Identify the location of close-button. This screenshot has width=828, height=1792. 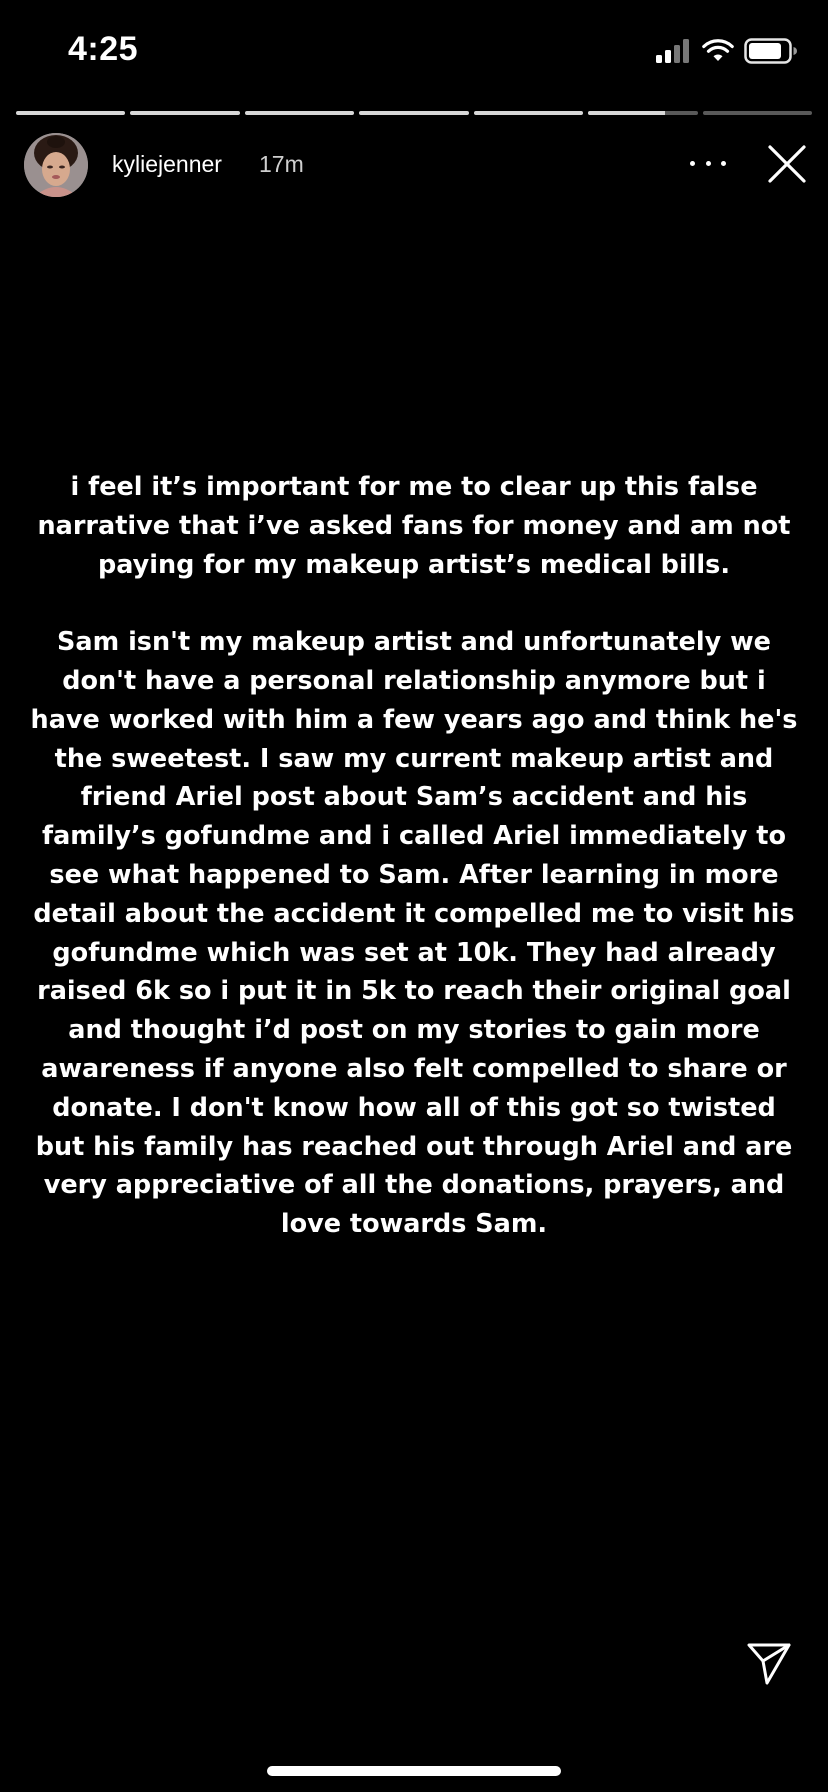
(787, 164).